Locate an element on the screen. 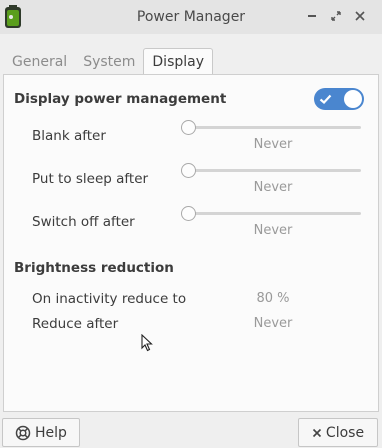 The height and width of the screenshot is (448, 382). close-button: Close is located at coordinates (338, 432).